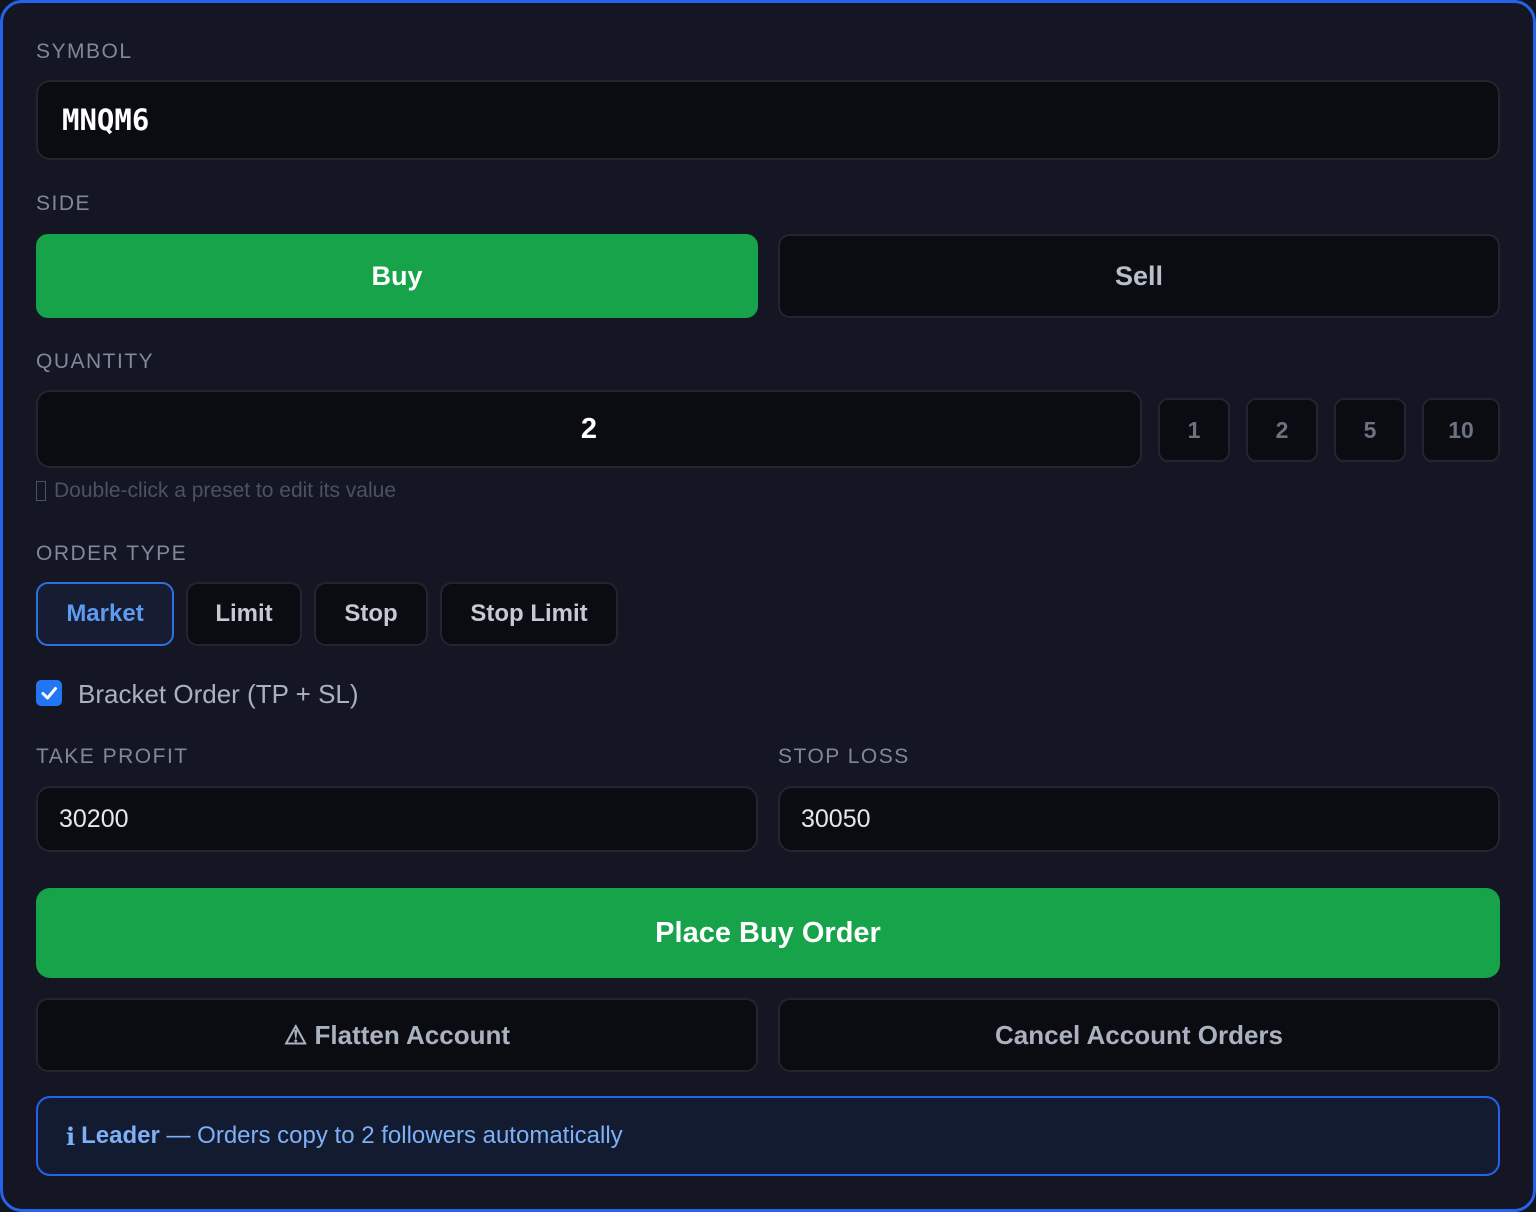  I want to click on quantity-preset-1: 1, so click(1194, 430).